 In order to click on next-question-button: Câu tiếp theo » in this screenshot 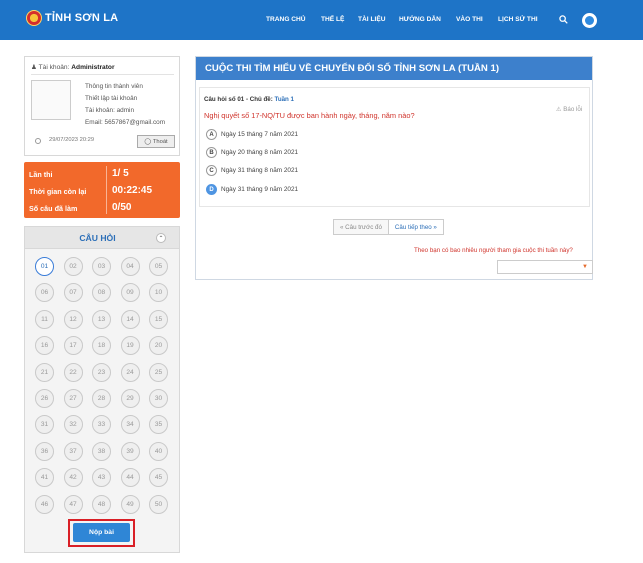, I will do `click(416, 227)`.